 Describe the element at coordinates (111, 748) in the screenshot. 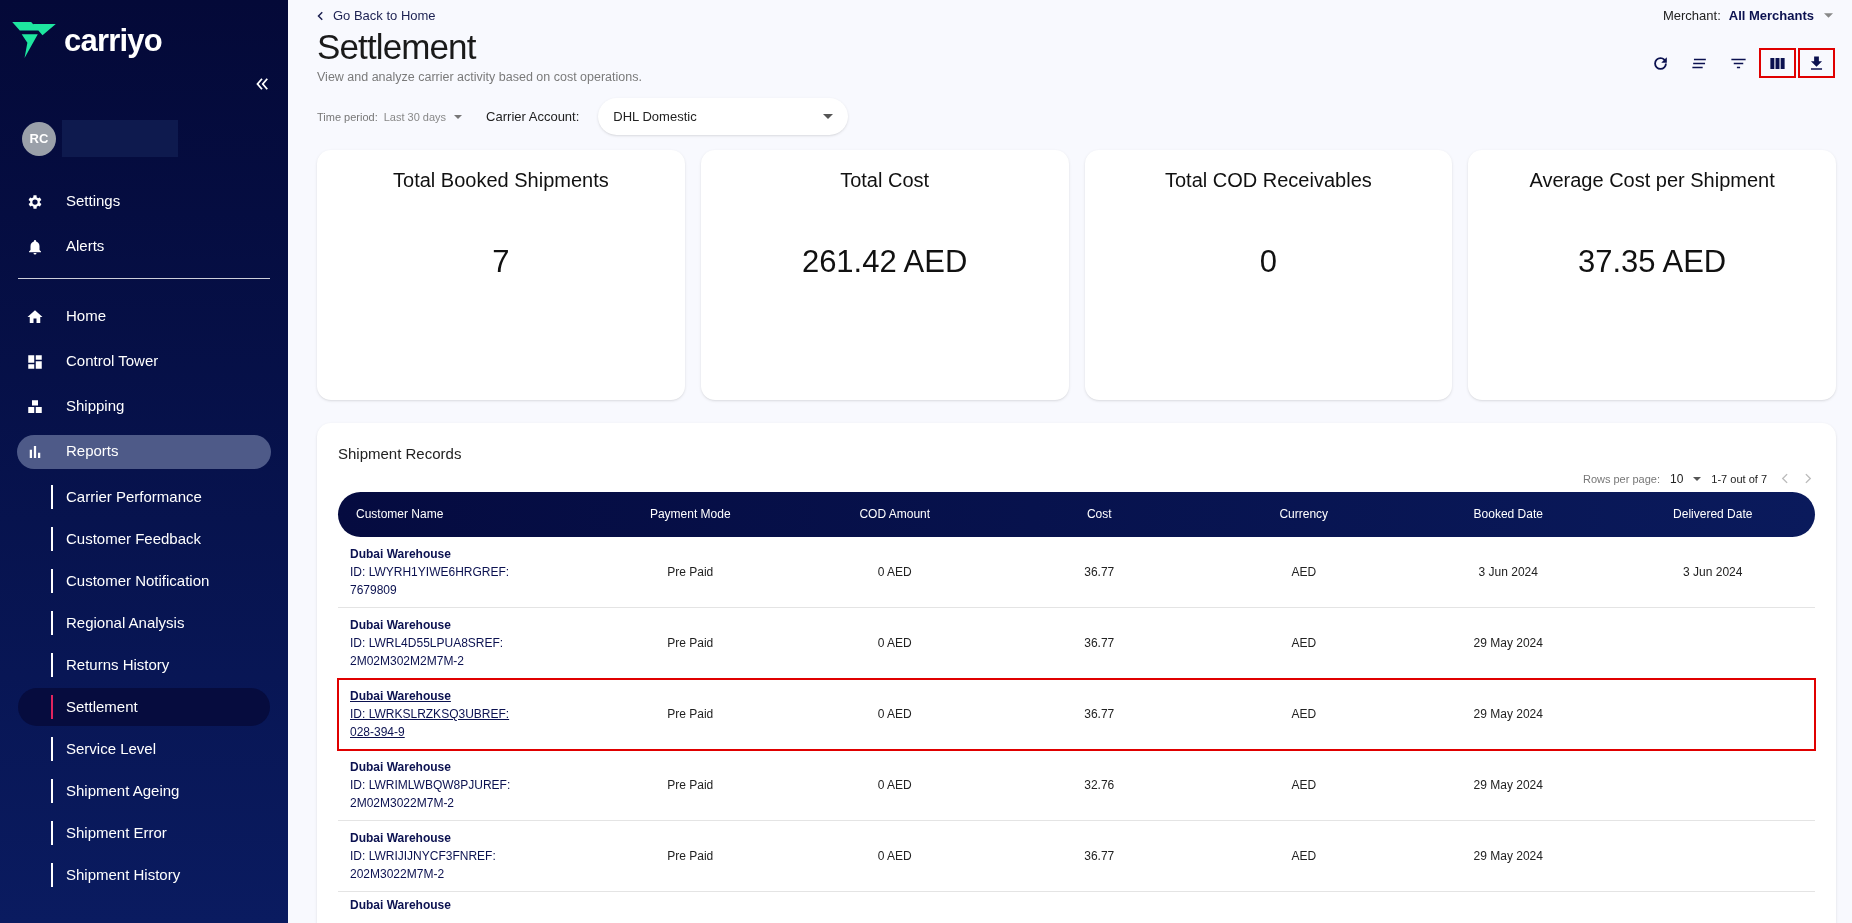

I see `subnav-item-label: Service Level` at that location.